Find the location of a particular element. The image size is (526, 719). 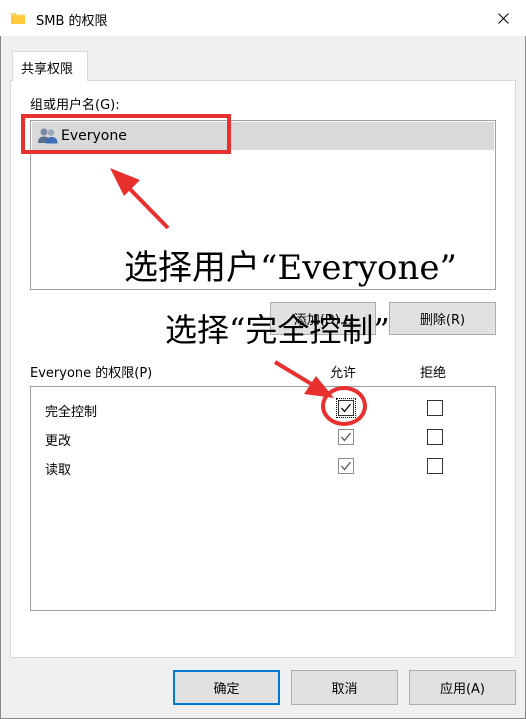

permission-name: 完全控制 is located at coordinates (71, 412).